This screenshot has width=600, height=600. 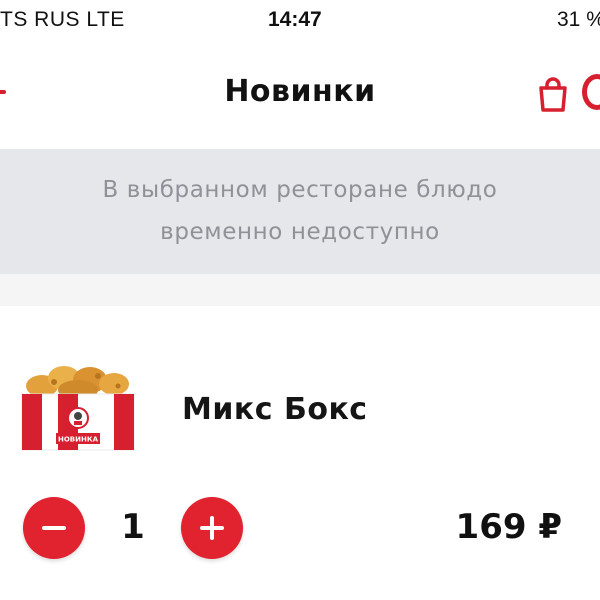 I want to click on clock: 14:47, so click(x=295, y=19).